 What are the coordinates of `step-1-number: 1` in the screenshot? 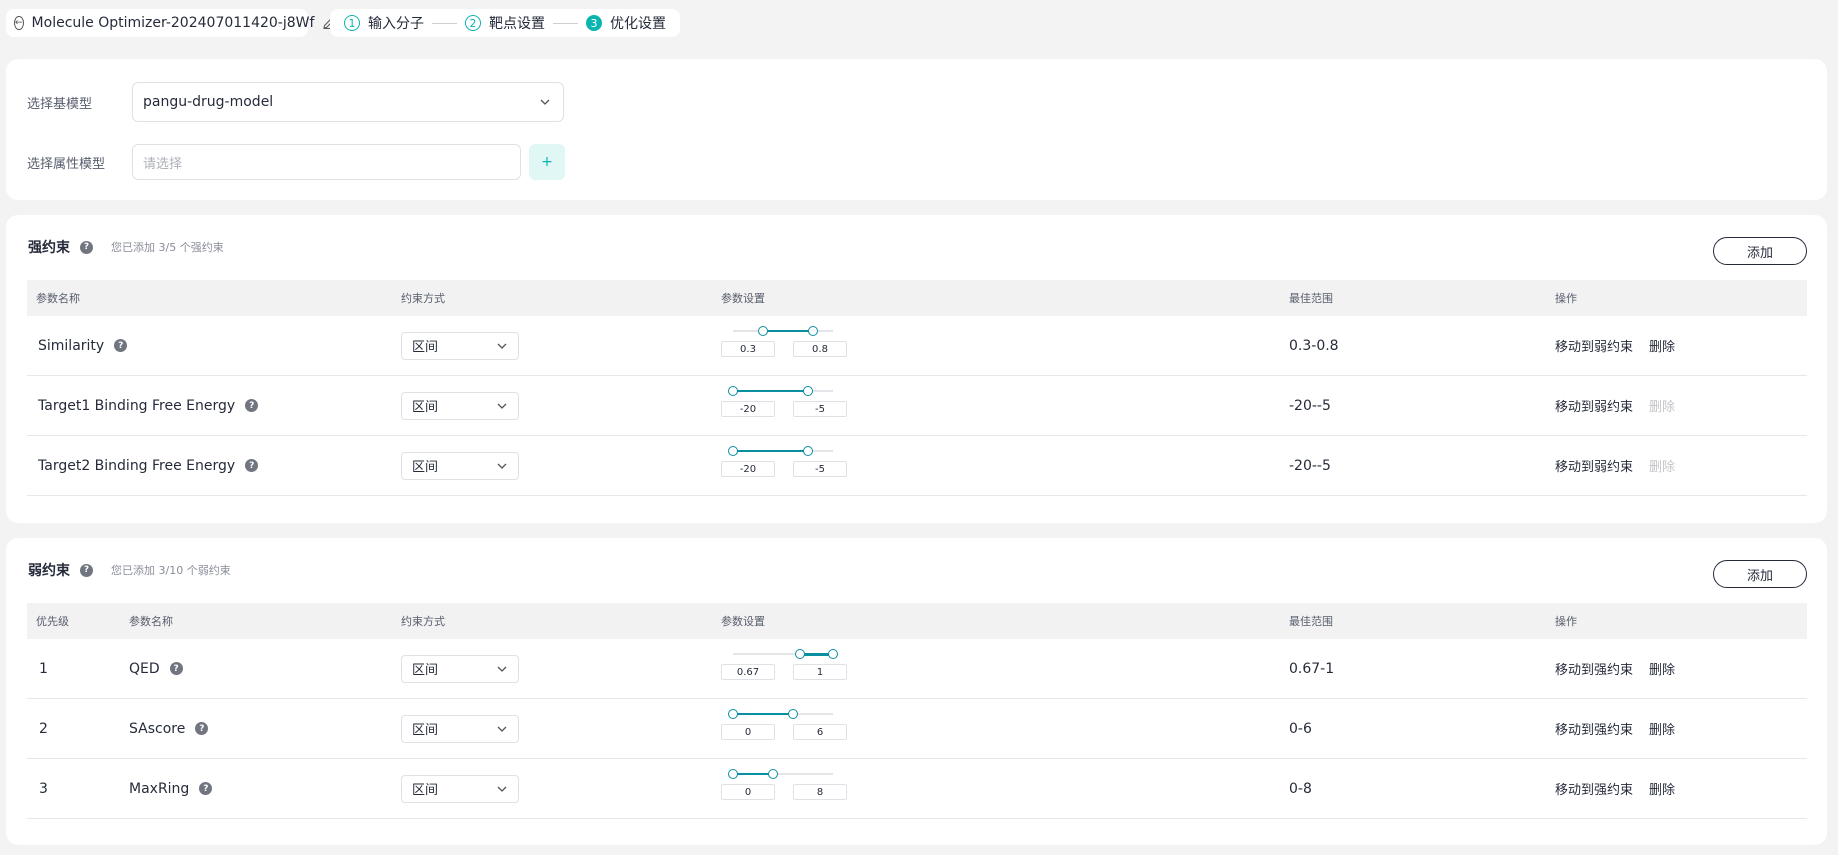 It's located at (352, 23).